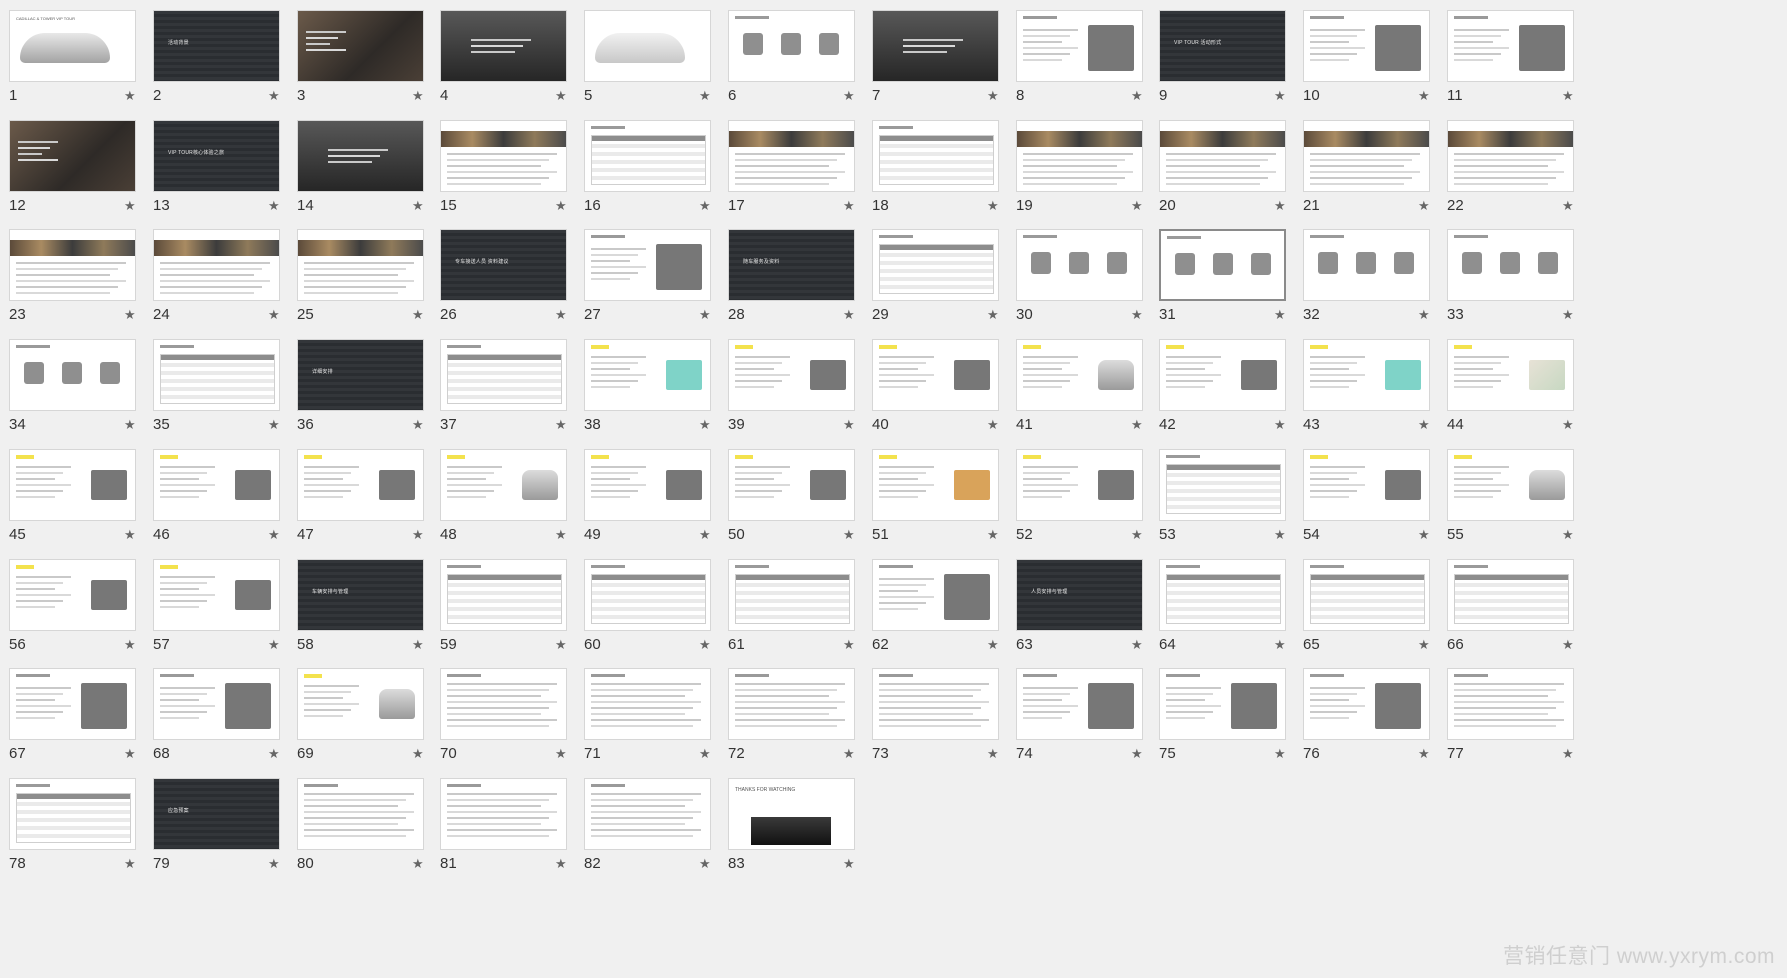 The image size is (1787, 978). I want to click on slide-thumbnail: 车辆安排与管理, so click(360, 595).